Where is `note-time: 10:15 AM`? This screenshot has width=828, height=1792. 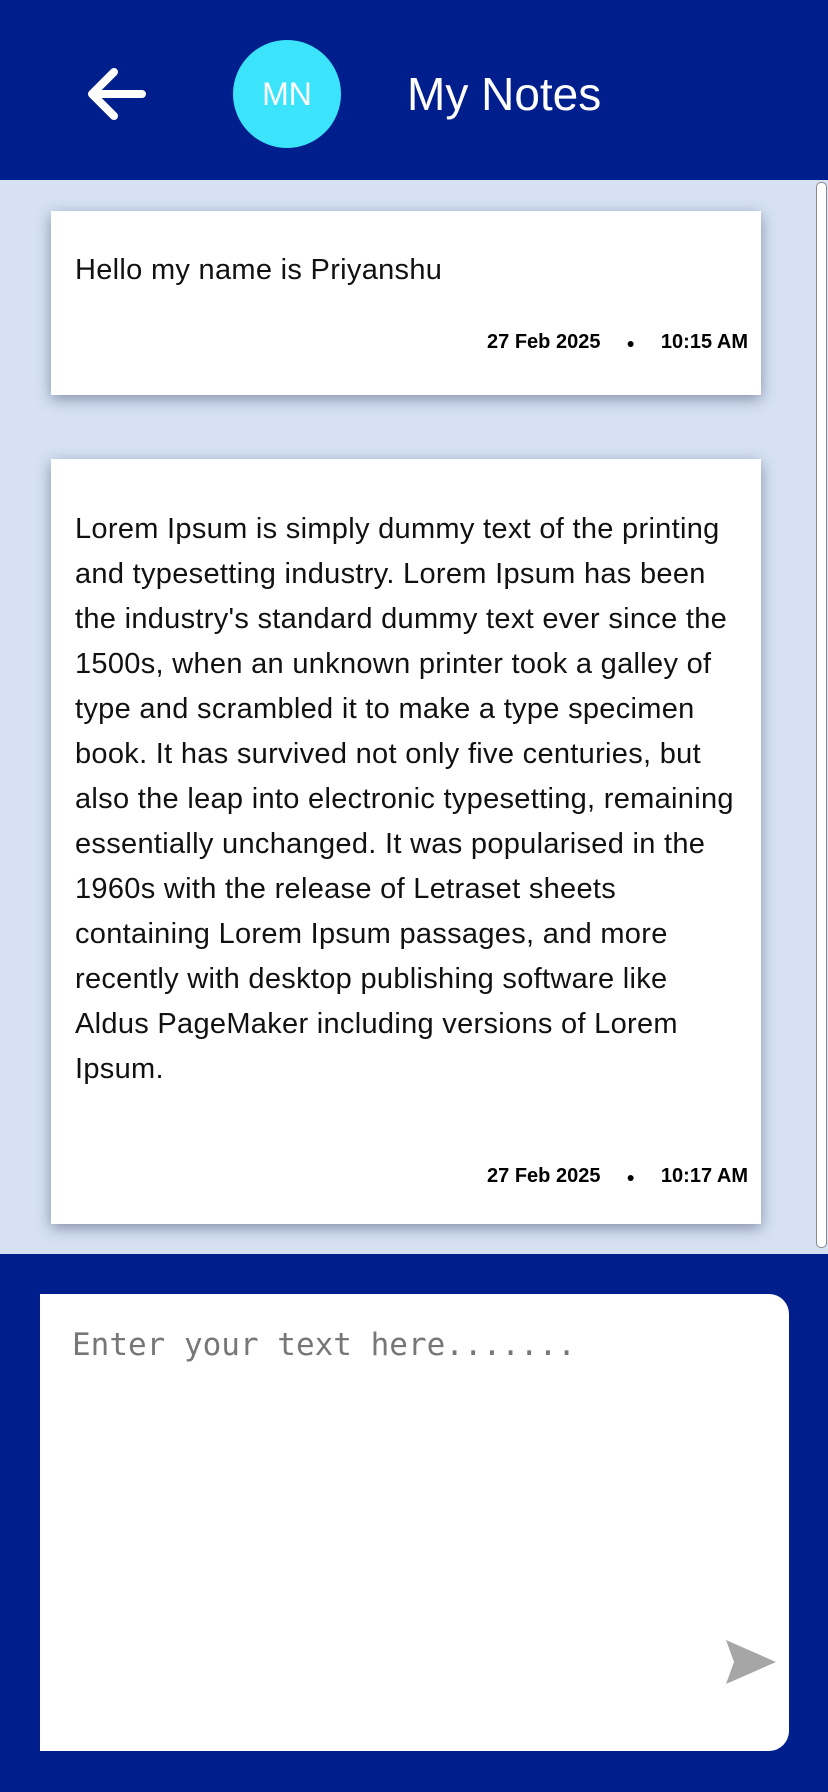 note-time: 10:15 AM is located at coordinates (704, 342).